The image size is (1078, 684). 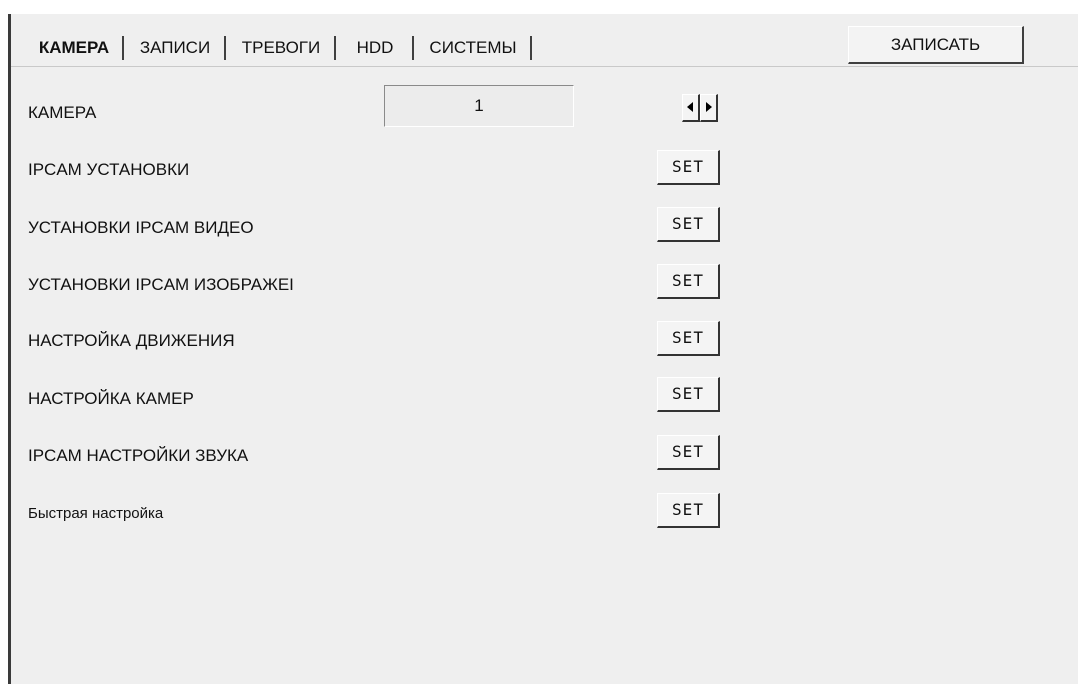 I want to click on motion-setup-label: НАСТРОЙКА ДВИЖЕНИЯ, so click(x=131, y=340).